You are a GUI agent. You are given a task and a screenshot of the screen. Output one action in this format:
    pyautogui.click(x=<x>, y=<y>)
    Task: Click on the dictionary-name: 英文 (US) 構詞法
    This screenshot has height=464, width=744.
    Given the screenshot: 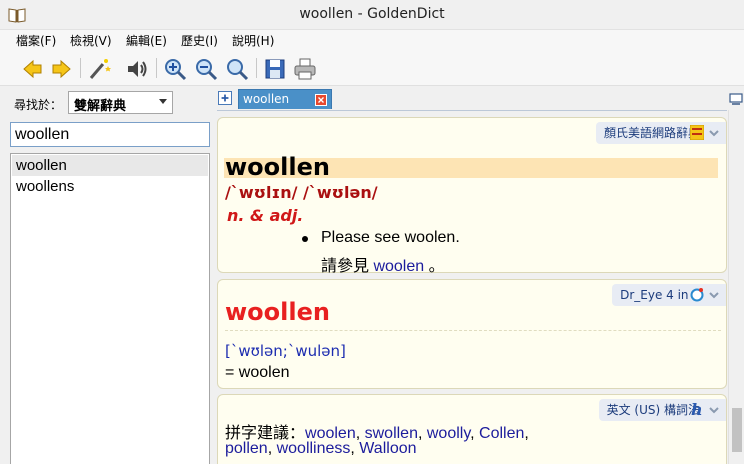 What is the action you would take?
    pyautogui.click(x=653, y=410)
    